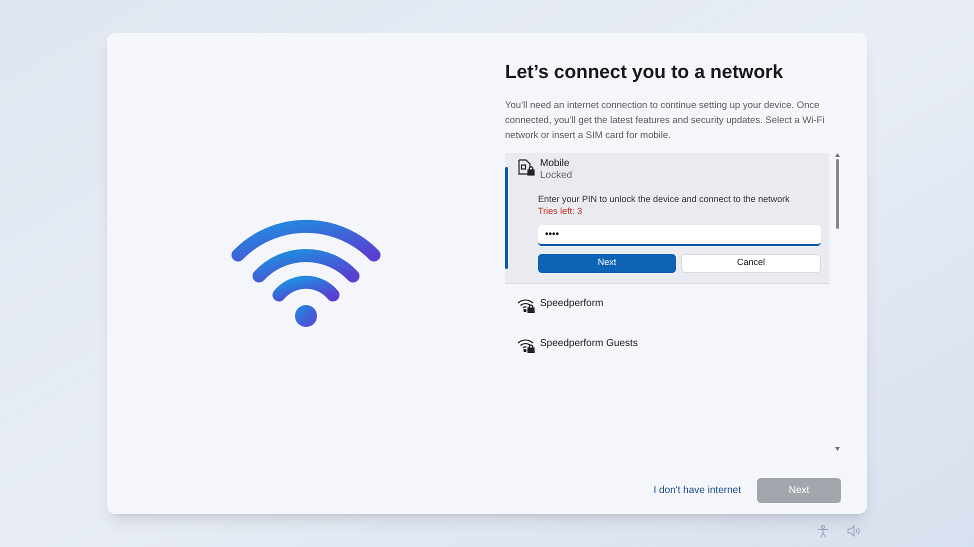  I want to click on accessibility-icon, so click(823, 531).